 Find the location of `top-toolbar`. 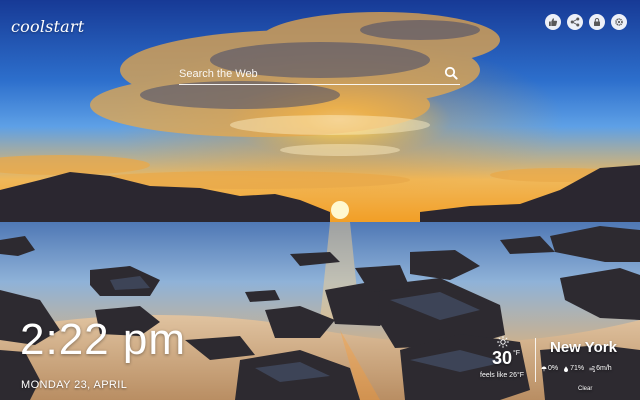

top-toolbar is located at coordinates (586, 22).